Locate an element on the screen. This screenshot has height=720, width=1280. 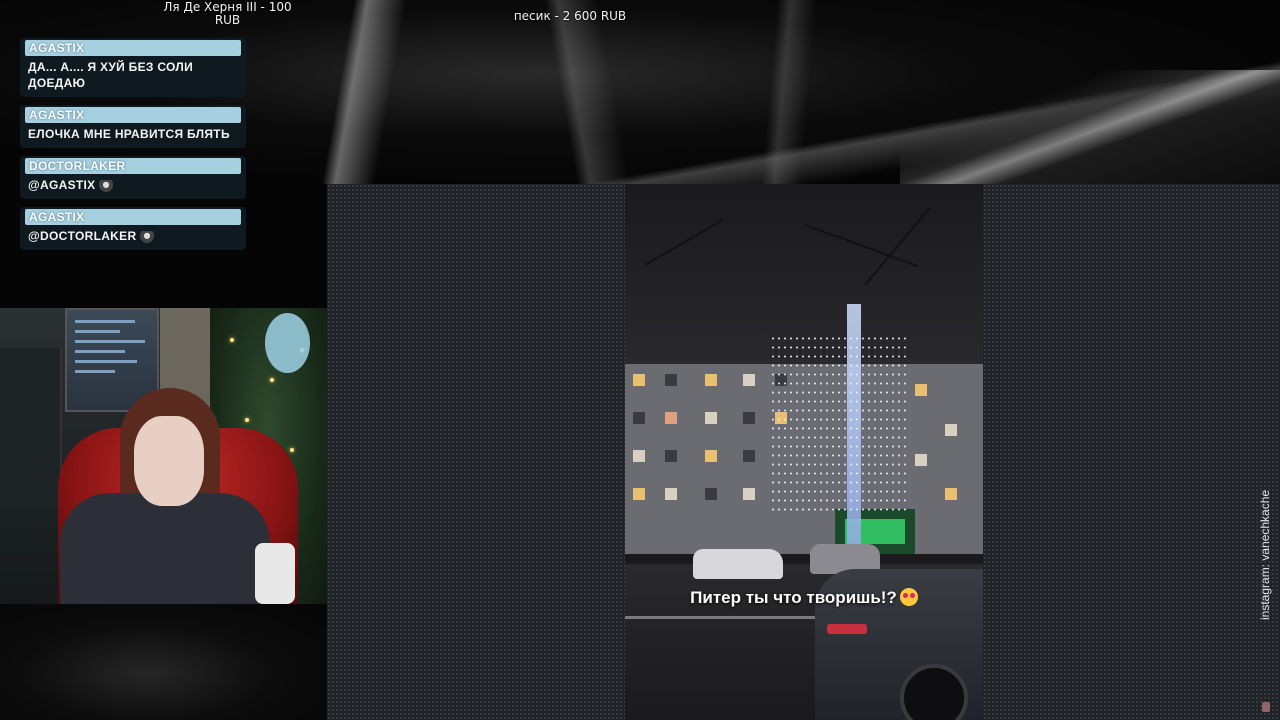
video-car-white is located at coordinates (738, 564).